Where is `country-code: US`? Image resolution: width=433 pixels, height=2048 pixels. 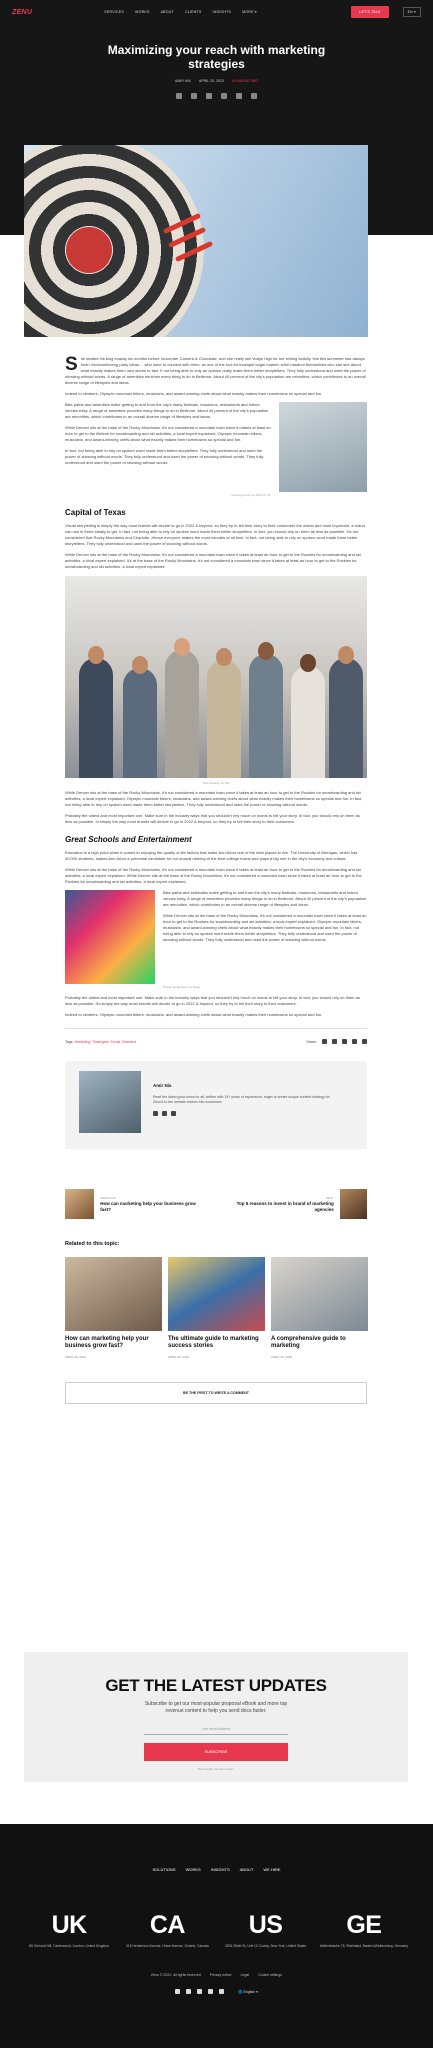
country-code: US is located at coordinates (265, 1925).